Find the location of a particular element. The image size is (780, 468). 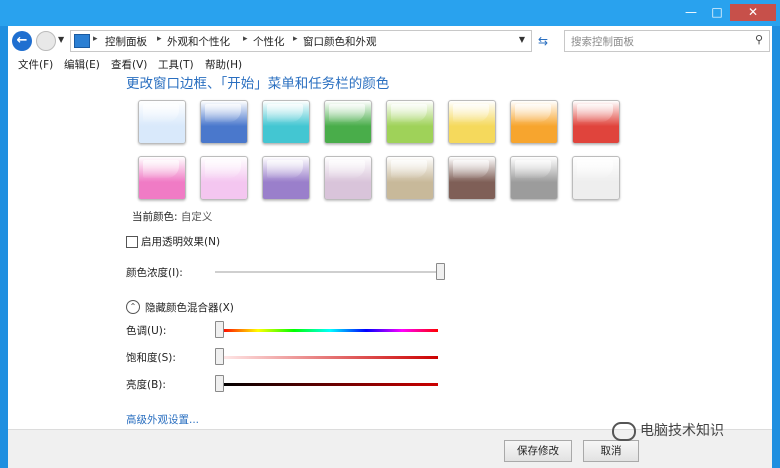

forward-button is located at coordinates (46, 41).